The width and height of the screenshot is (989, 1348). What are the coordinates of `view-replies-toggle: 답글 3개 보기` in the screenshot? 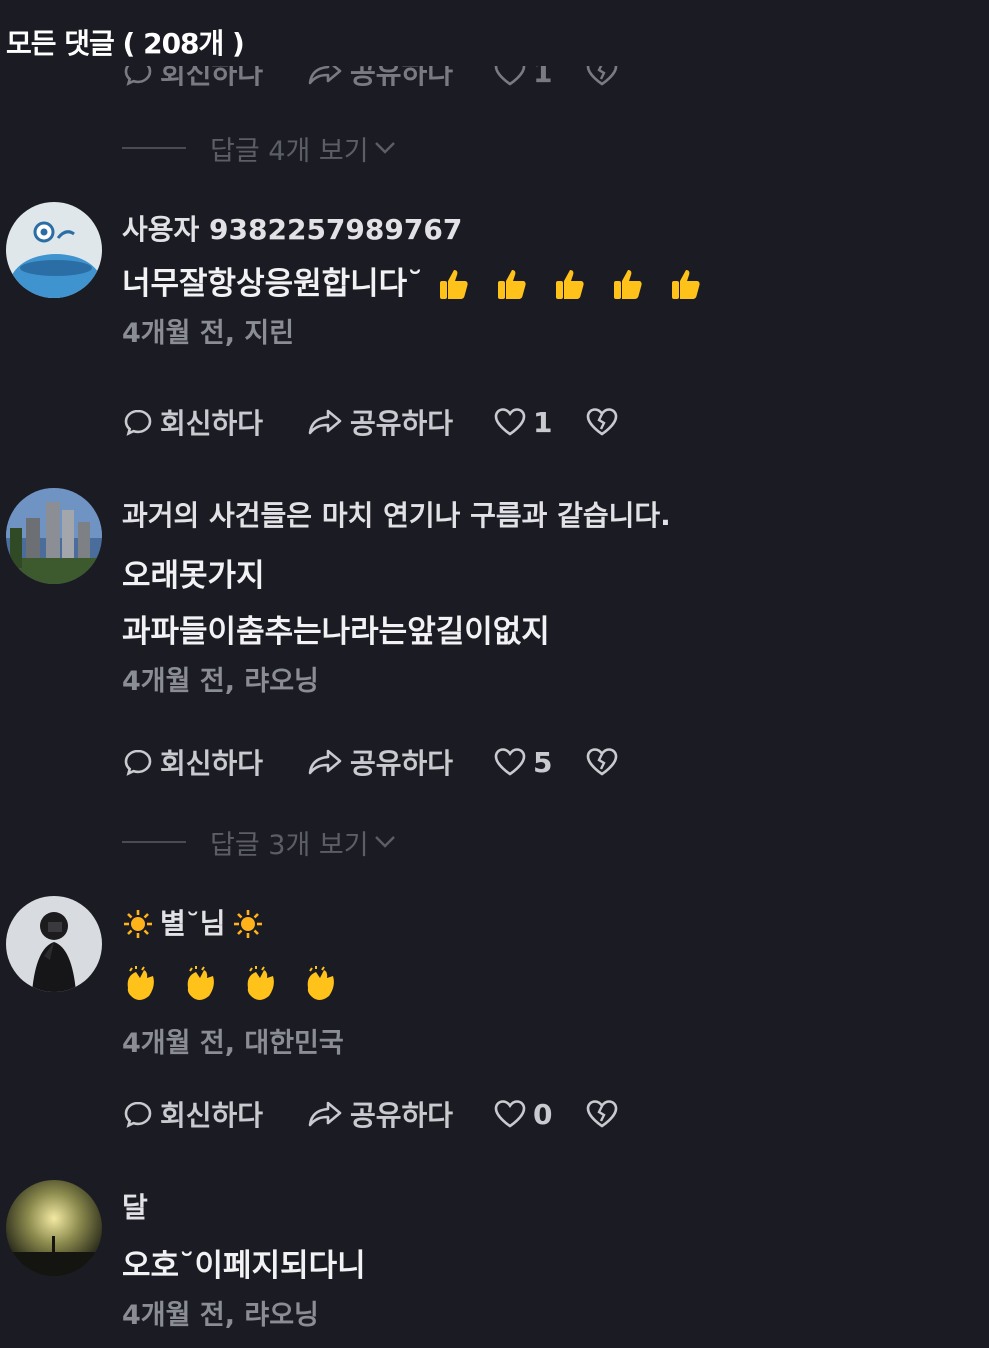 It's located at (259, 842).